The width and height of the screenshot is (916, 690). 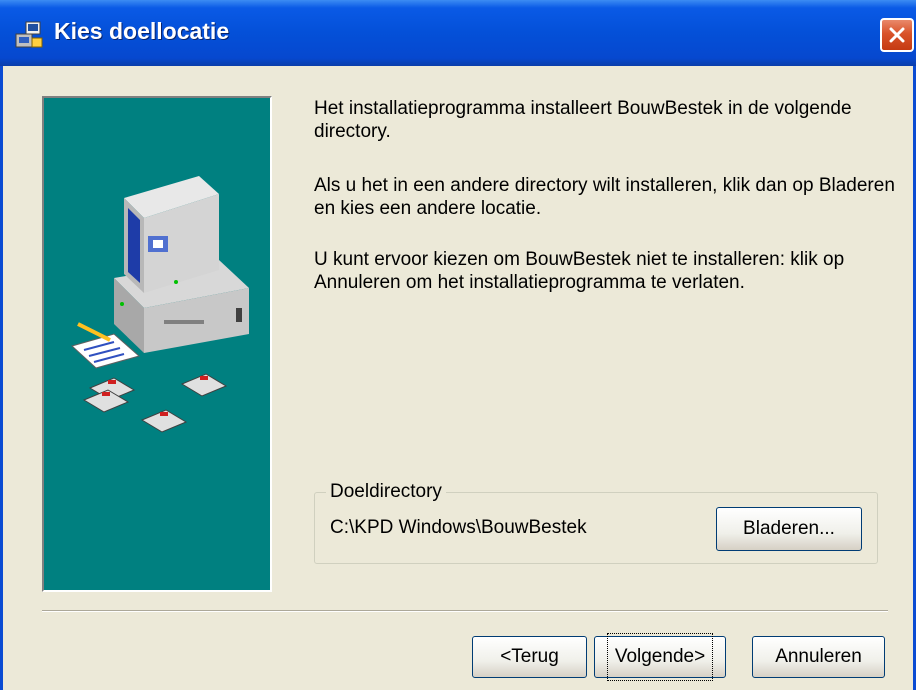 I want to click on destination-path: C:\KPD Windows\BouwBestek, so click(x=458, y=527).